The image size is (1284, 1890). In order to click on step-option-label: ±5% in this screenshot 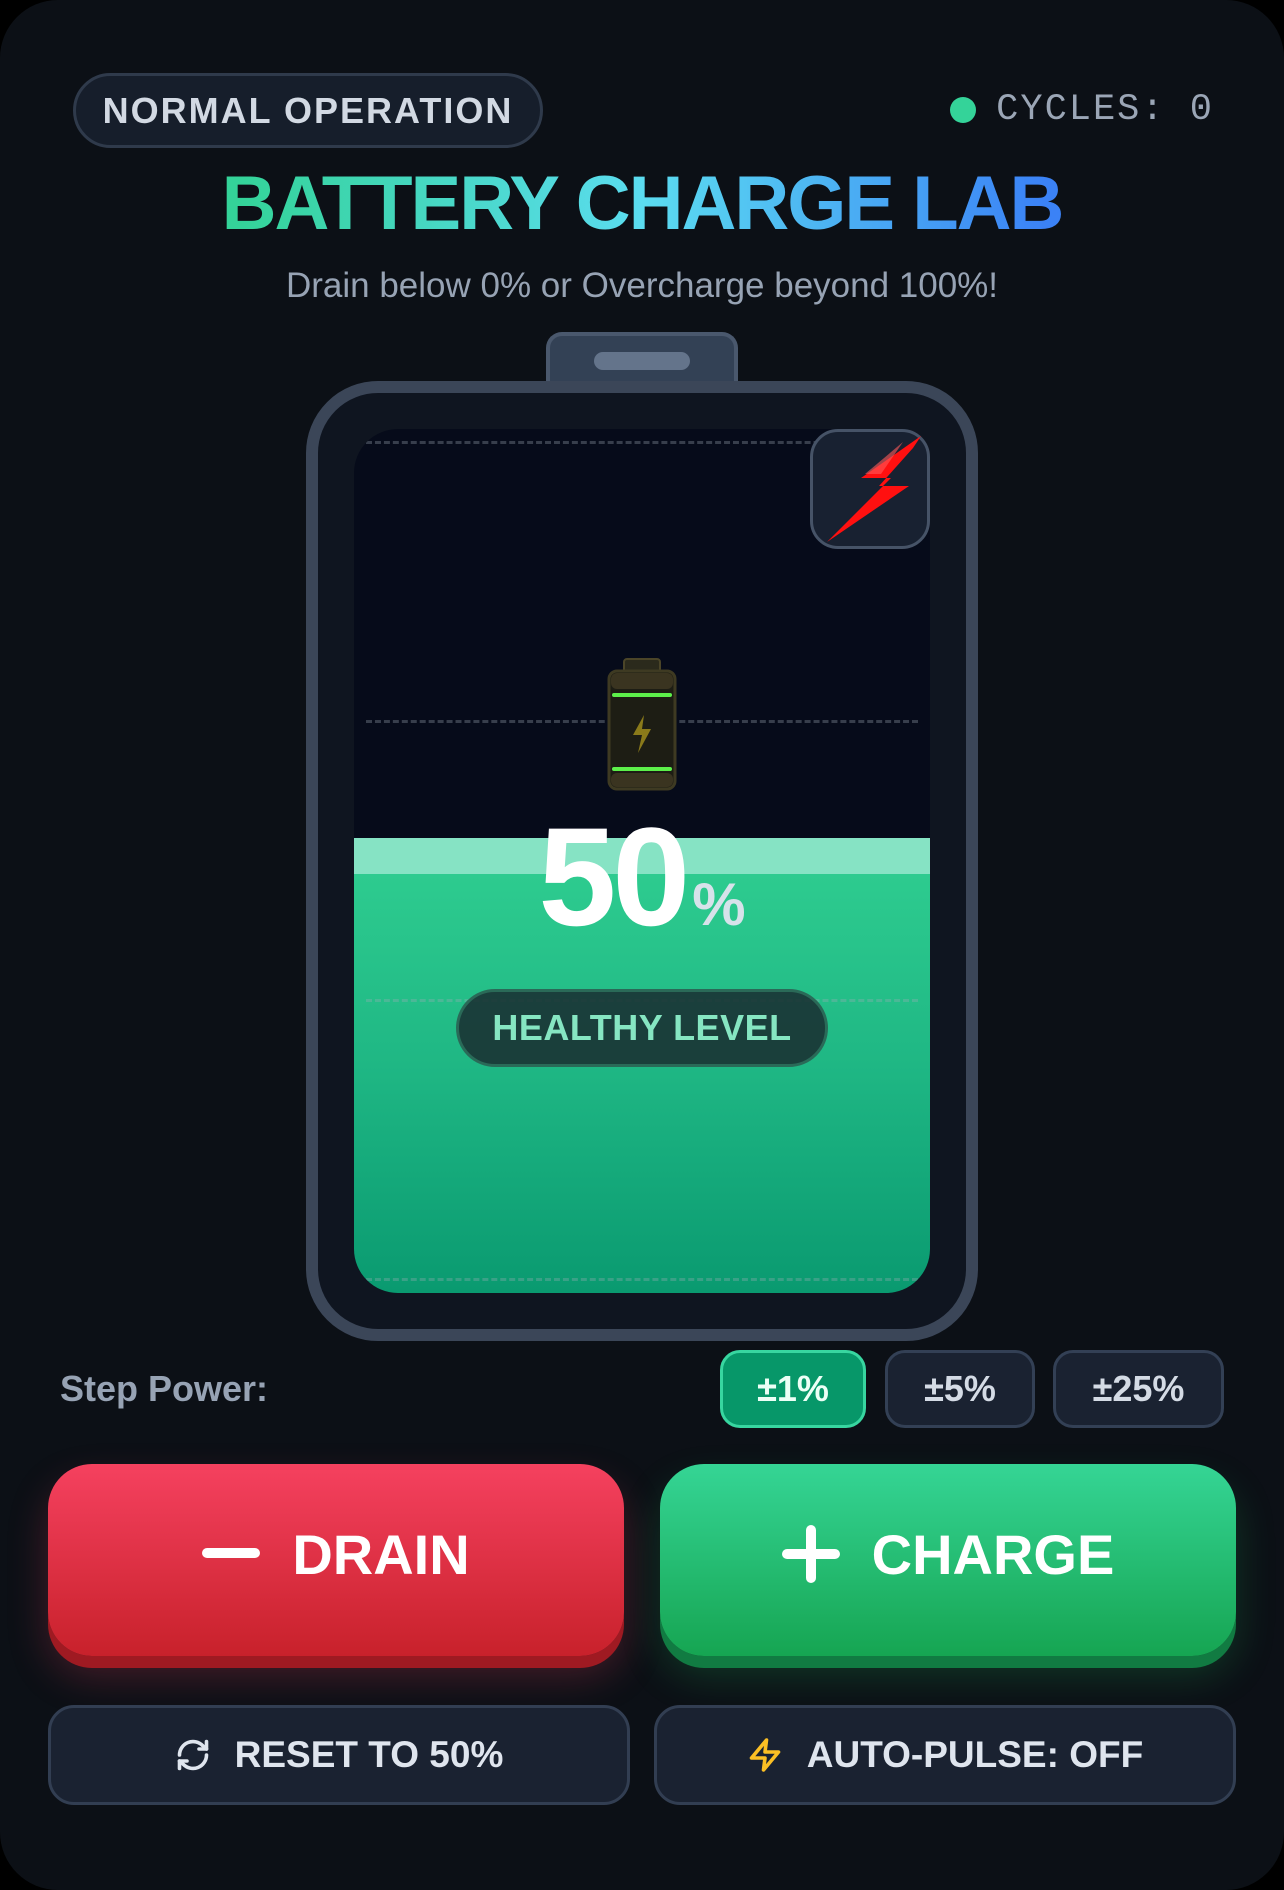, I will do `click(960, 1388)`.